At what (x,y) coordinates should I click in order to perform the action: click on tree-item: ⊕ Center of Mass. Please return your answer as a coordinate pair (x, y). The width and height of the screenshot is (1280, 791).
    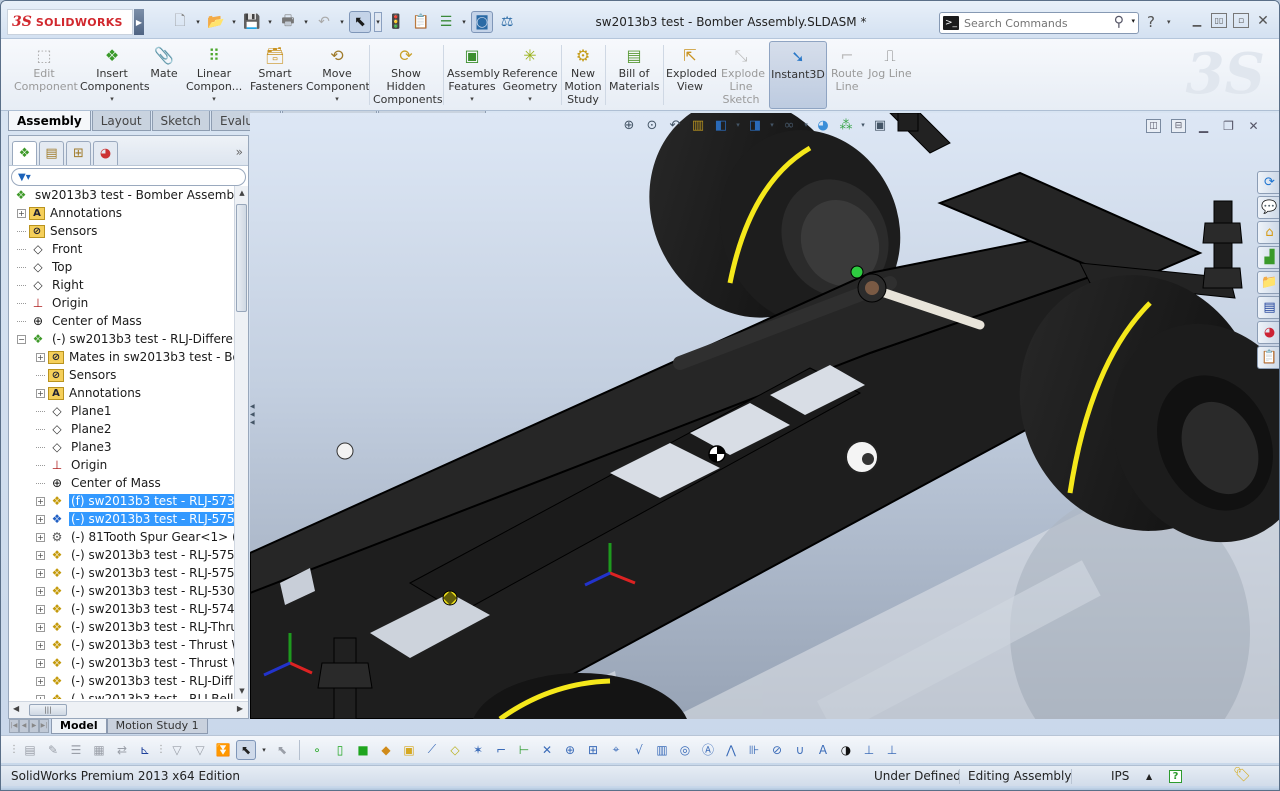
    Looking at the image, I should click on (122, 321).